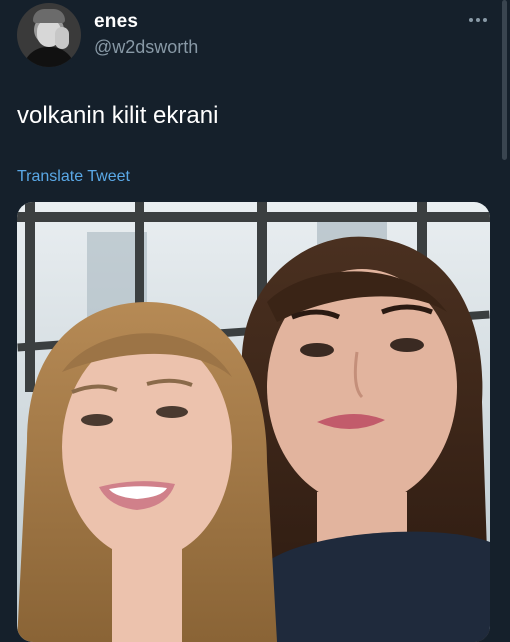 Image resolution: width=510 pixels, height=642 pixels. What do you see at coordinates (147, 447) in the screenshot?
I see `left-person-face` at bounding box center [147, 447].